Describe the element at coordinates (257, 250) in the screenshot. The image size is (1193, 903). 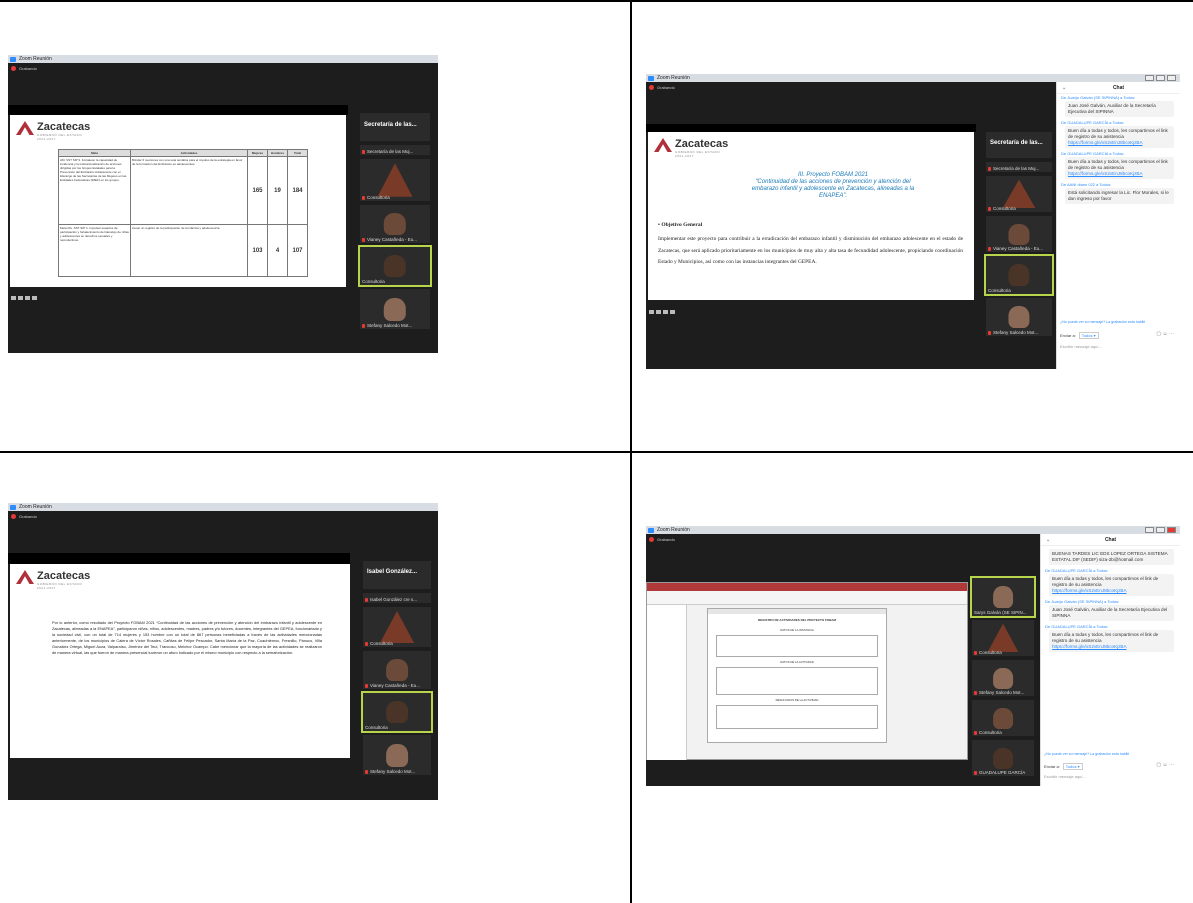
I see `cell-mujeres: 103` at that location.